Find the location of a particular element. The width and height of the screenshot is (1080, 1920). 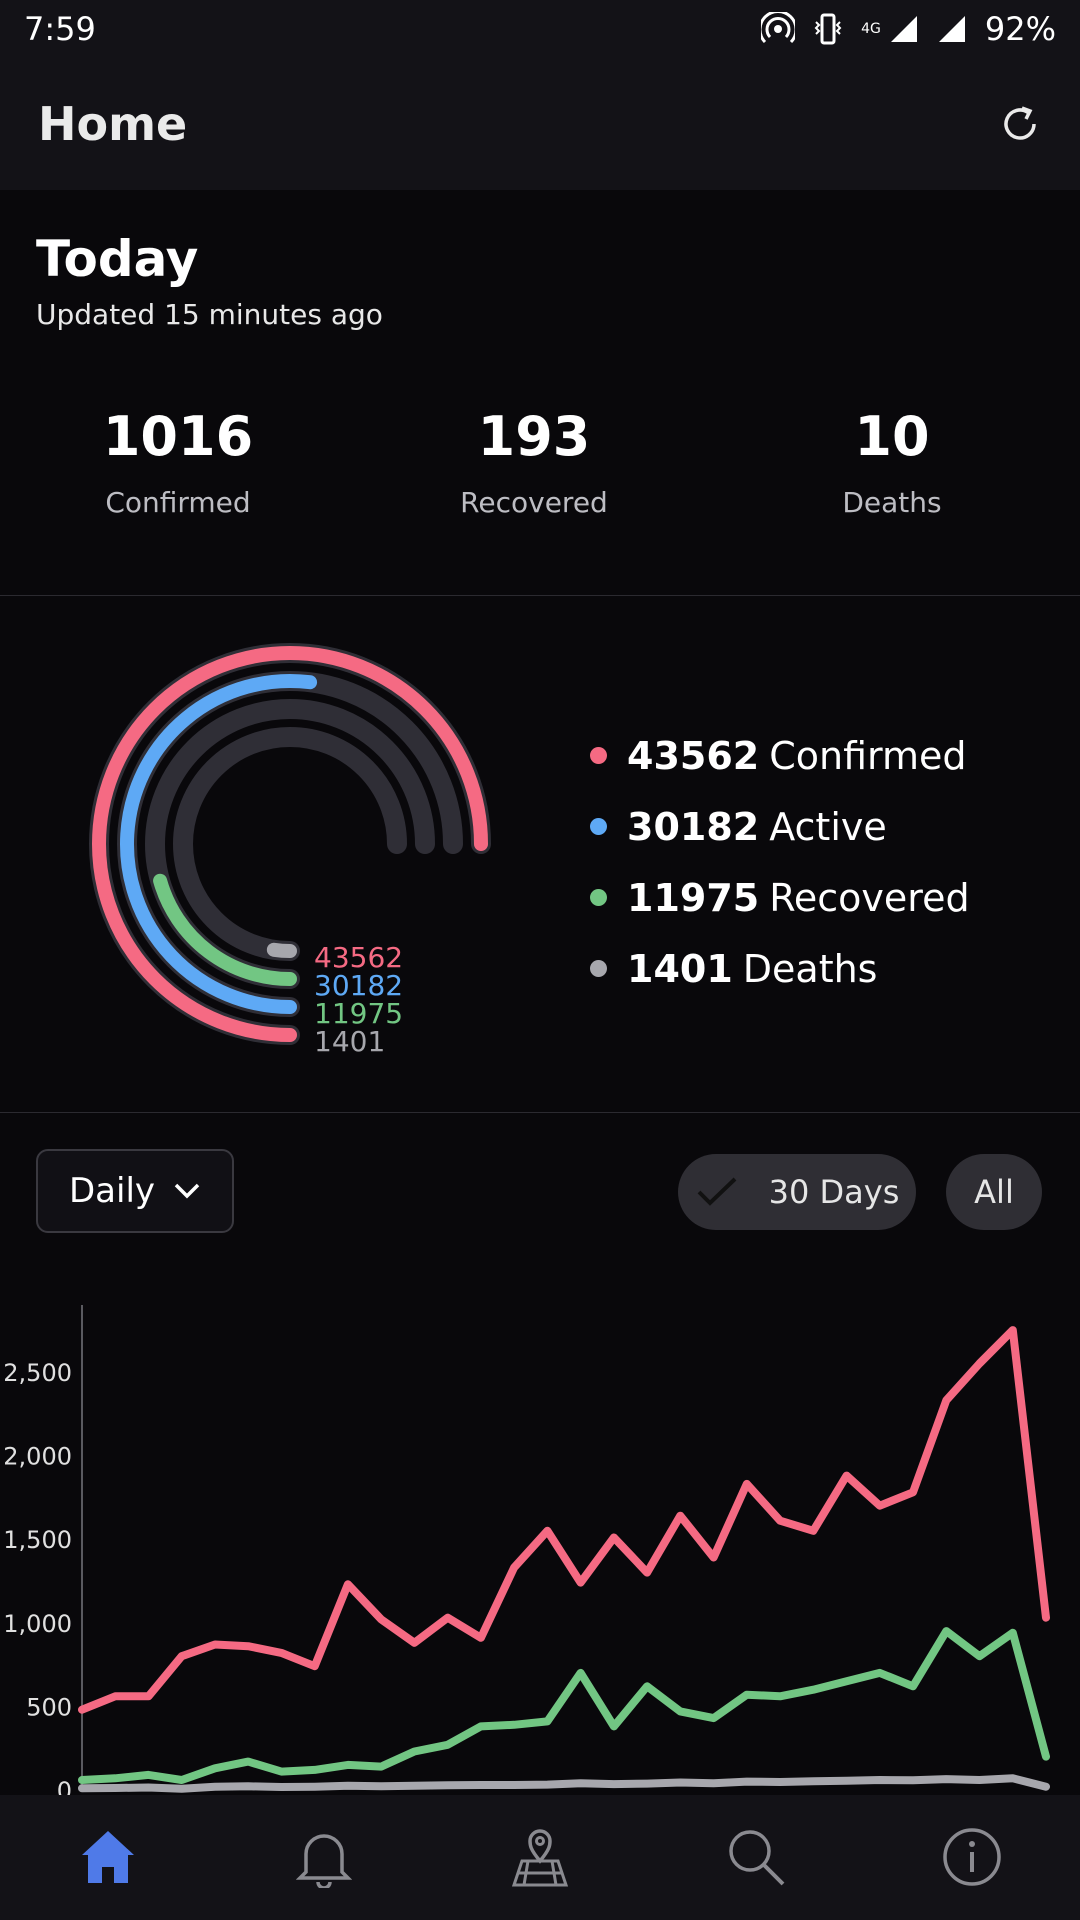

totals-ring-chart: 4356230182119751401 is located at coordinates (290, 850).